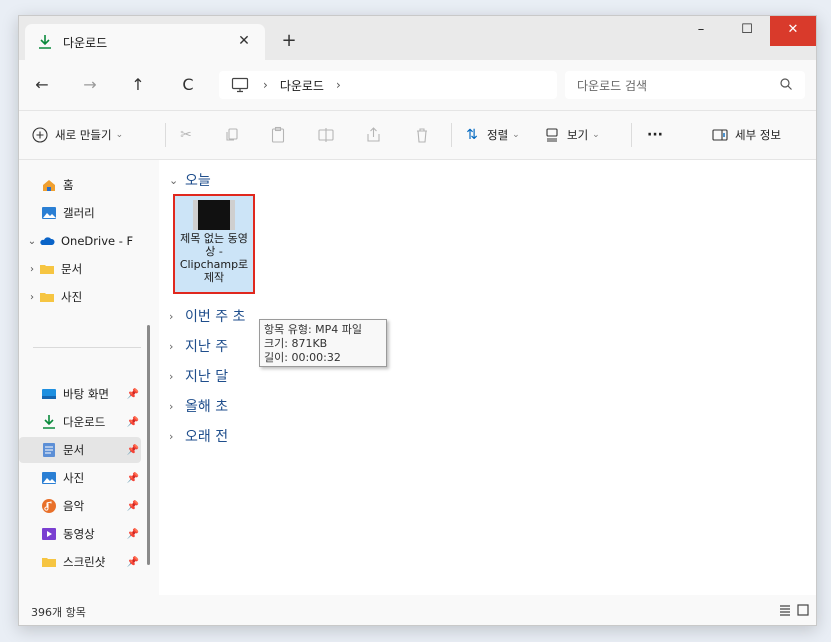 The image size is (831, 642). I want to click on trash-icon, so click(422, 135).